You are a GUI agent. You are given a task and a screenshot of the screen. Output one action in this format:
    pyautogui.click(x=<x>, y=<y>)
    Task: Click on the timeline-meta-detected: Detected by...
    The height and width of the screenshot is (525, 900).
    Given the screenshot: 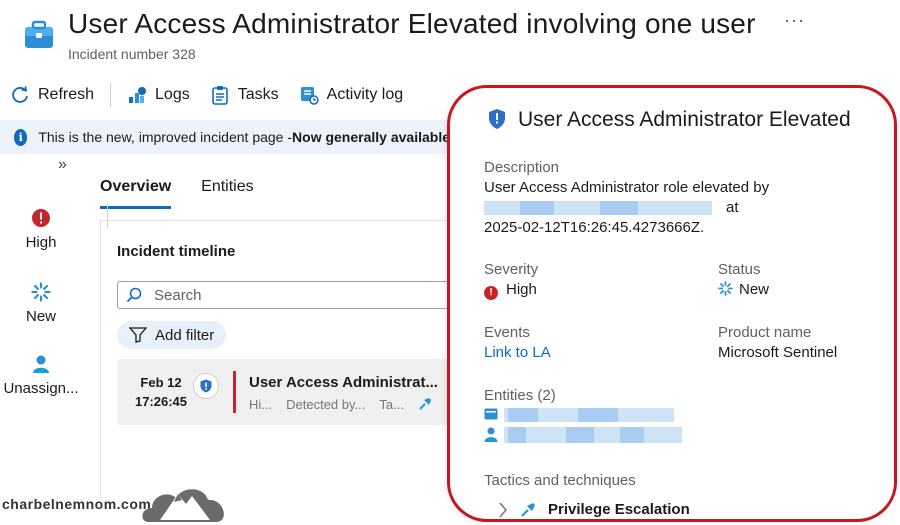 What is the action you would take?
    pyautogui.click(x=326, y=404)
    